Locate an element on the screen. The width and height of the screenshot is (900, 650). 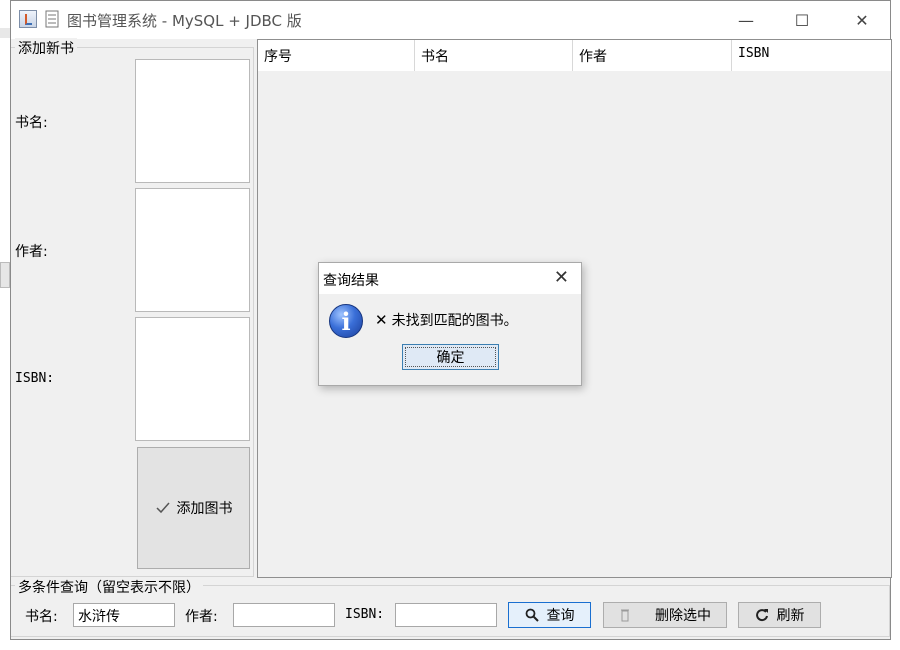
dialog-ok-label: 确定 is located at coordinates (450, 358).